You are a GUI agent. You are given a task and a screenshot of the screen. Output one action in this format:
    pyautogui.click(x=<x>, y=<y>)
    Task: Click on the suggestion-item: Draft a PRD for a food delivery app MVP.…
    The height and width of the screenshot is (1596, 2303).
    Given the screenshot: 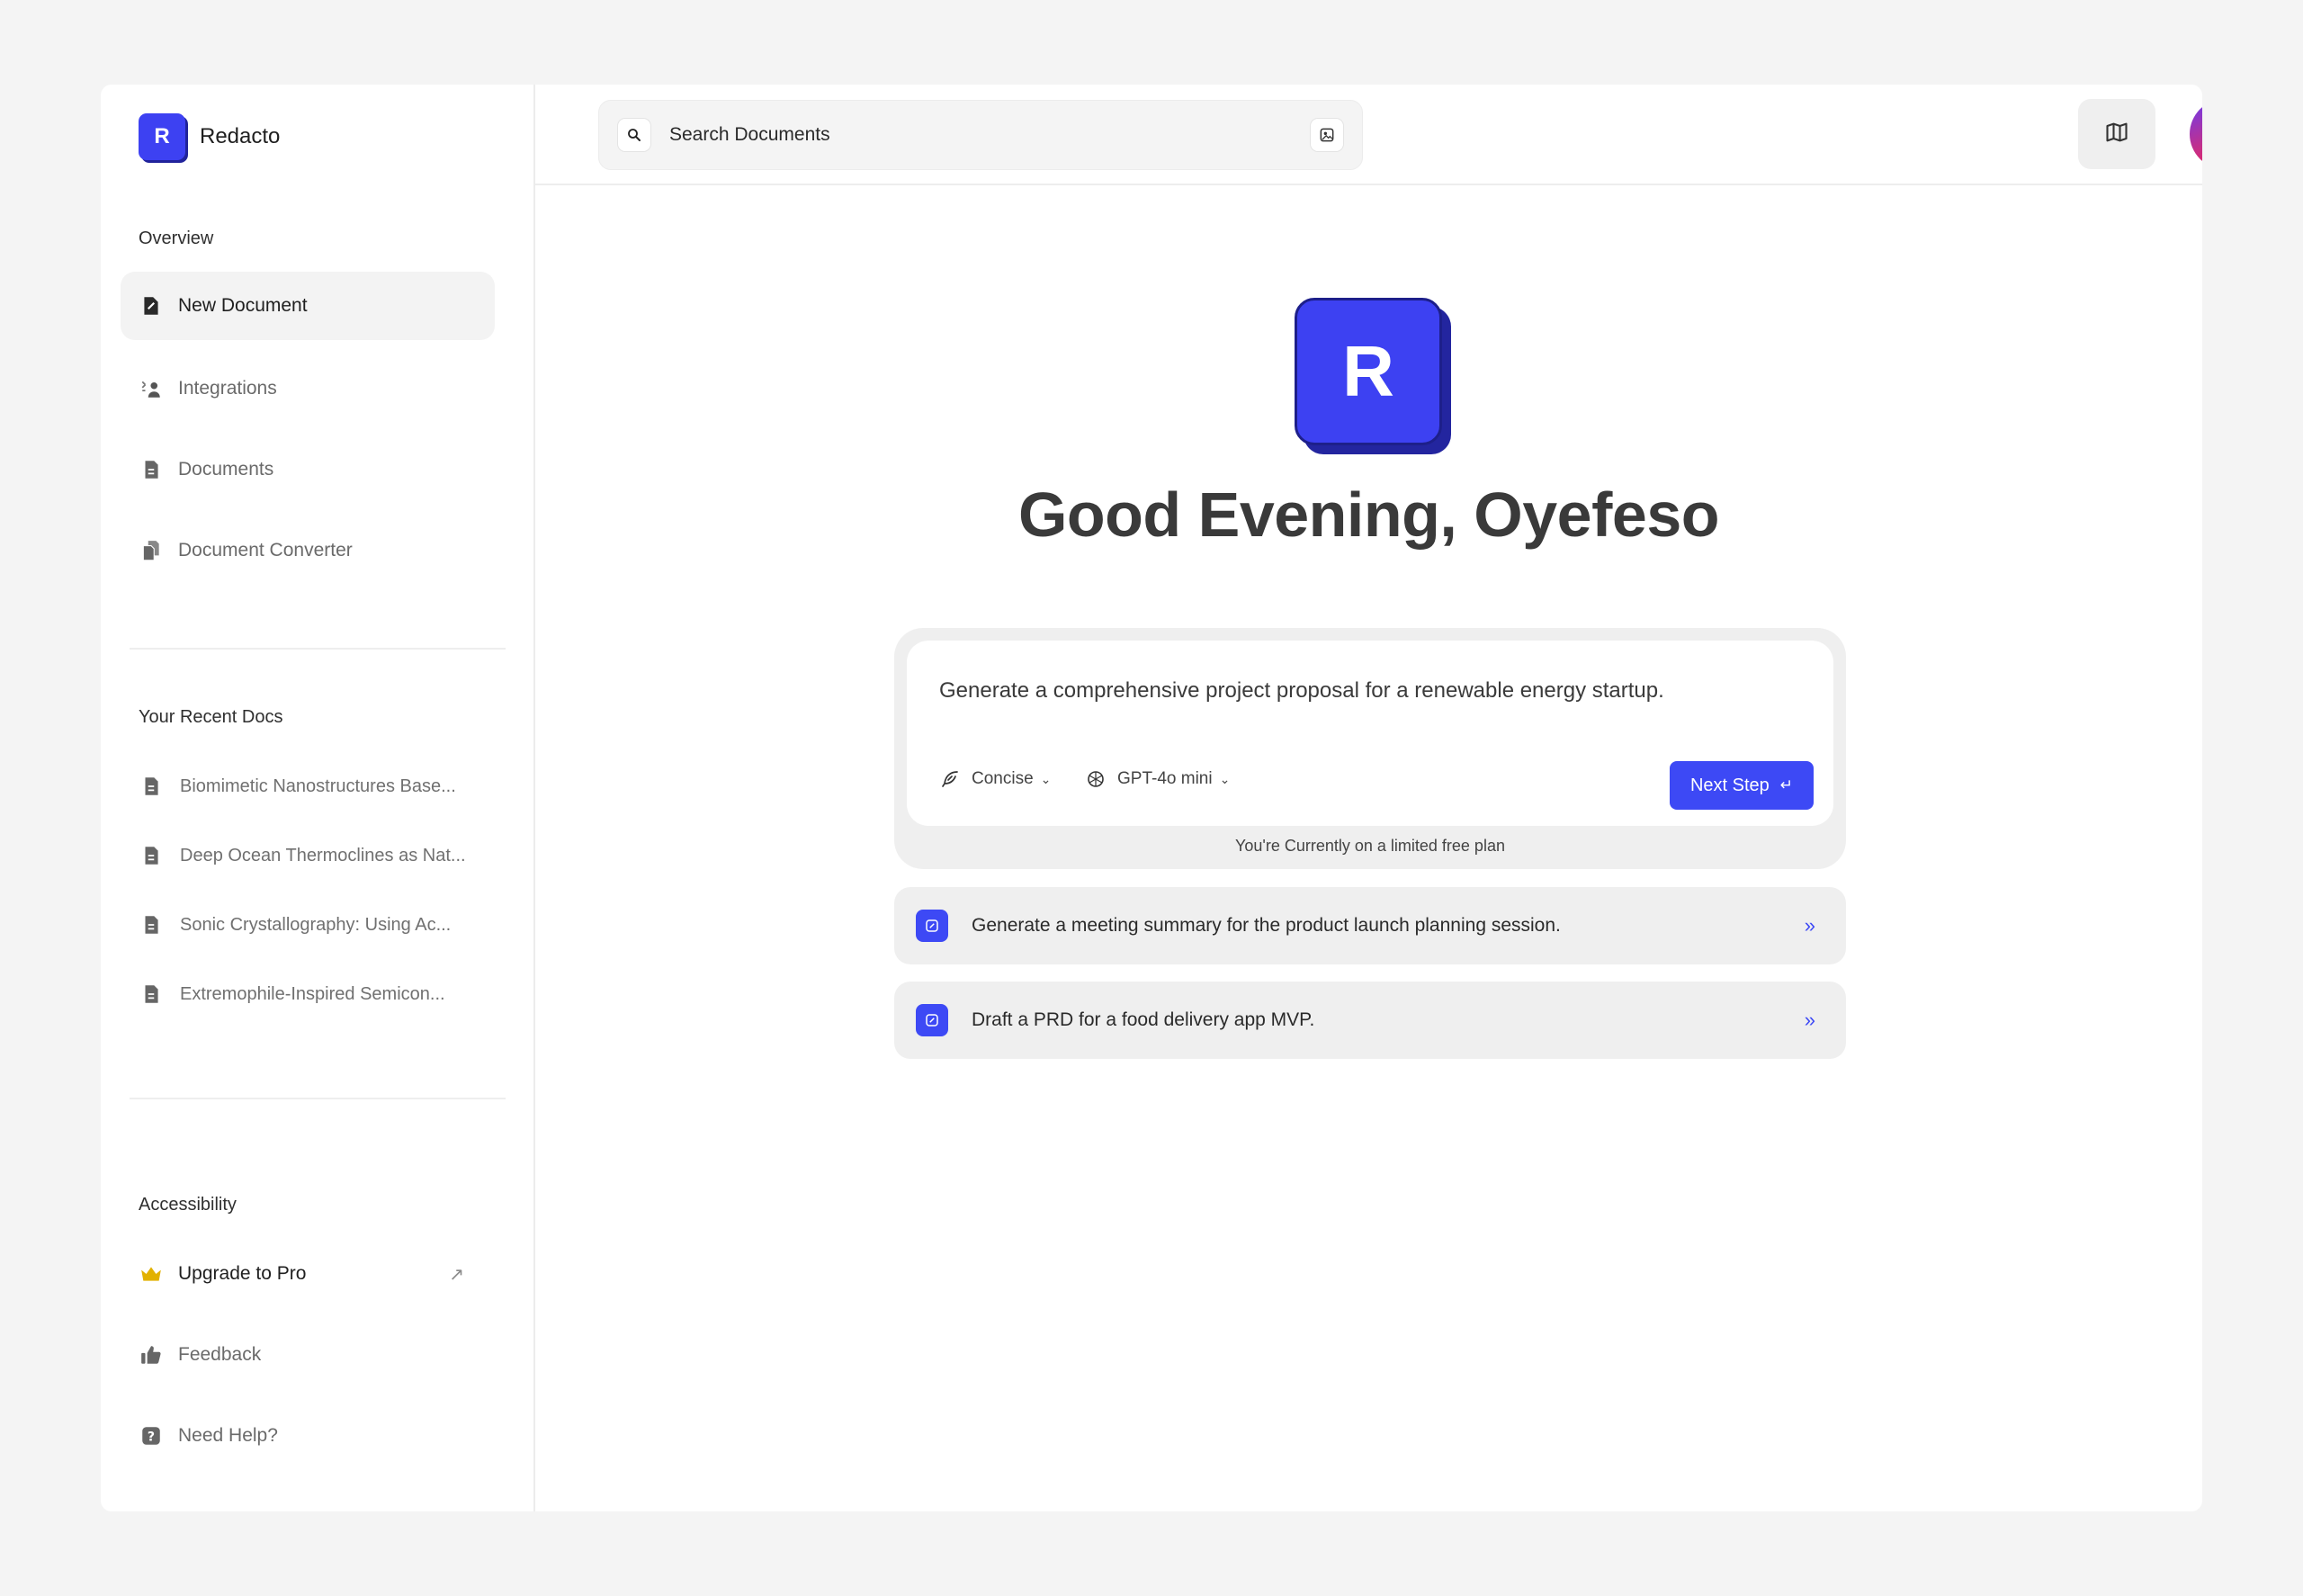 What is the action you would take?
    pyautogui.click(x=1370, y=1020)
    